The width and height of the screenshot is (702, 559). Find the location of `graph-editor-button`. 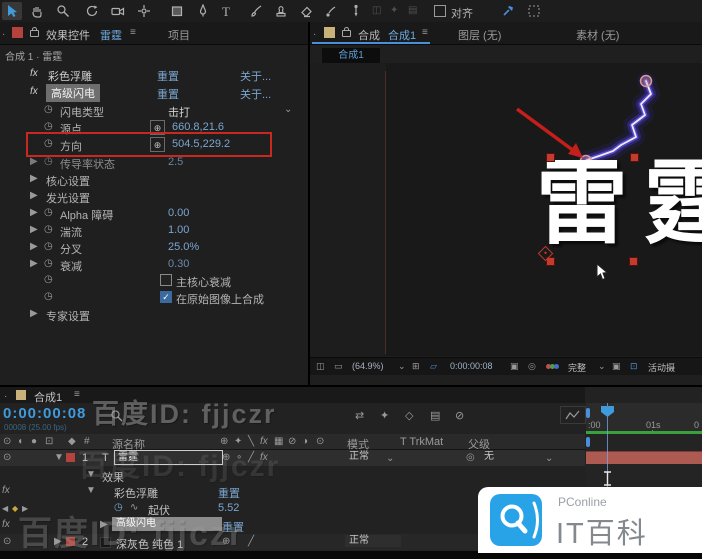

graph-editor-button is located at coordinates (573, 415).